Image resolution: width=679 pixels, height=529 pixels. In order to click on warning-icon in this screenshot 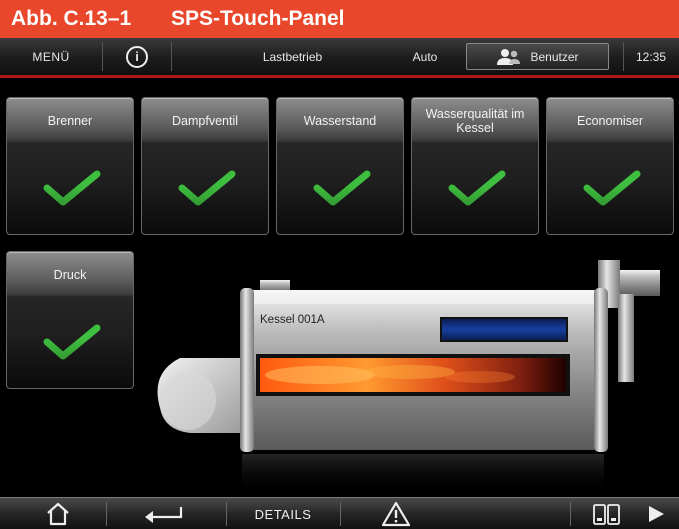, I will do `click(396, 514)`.